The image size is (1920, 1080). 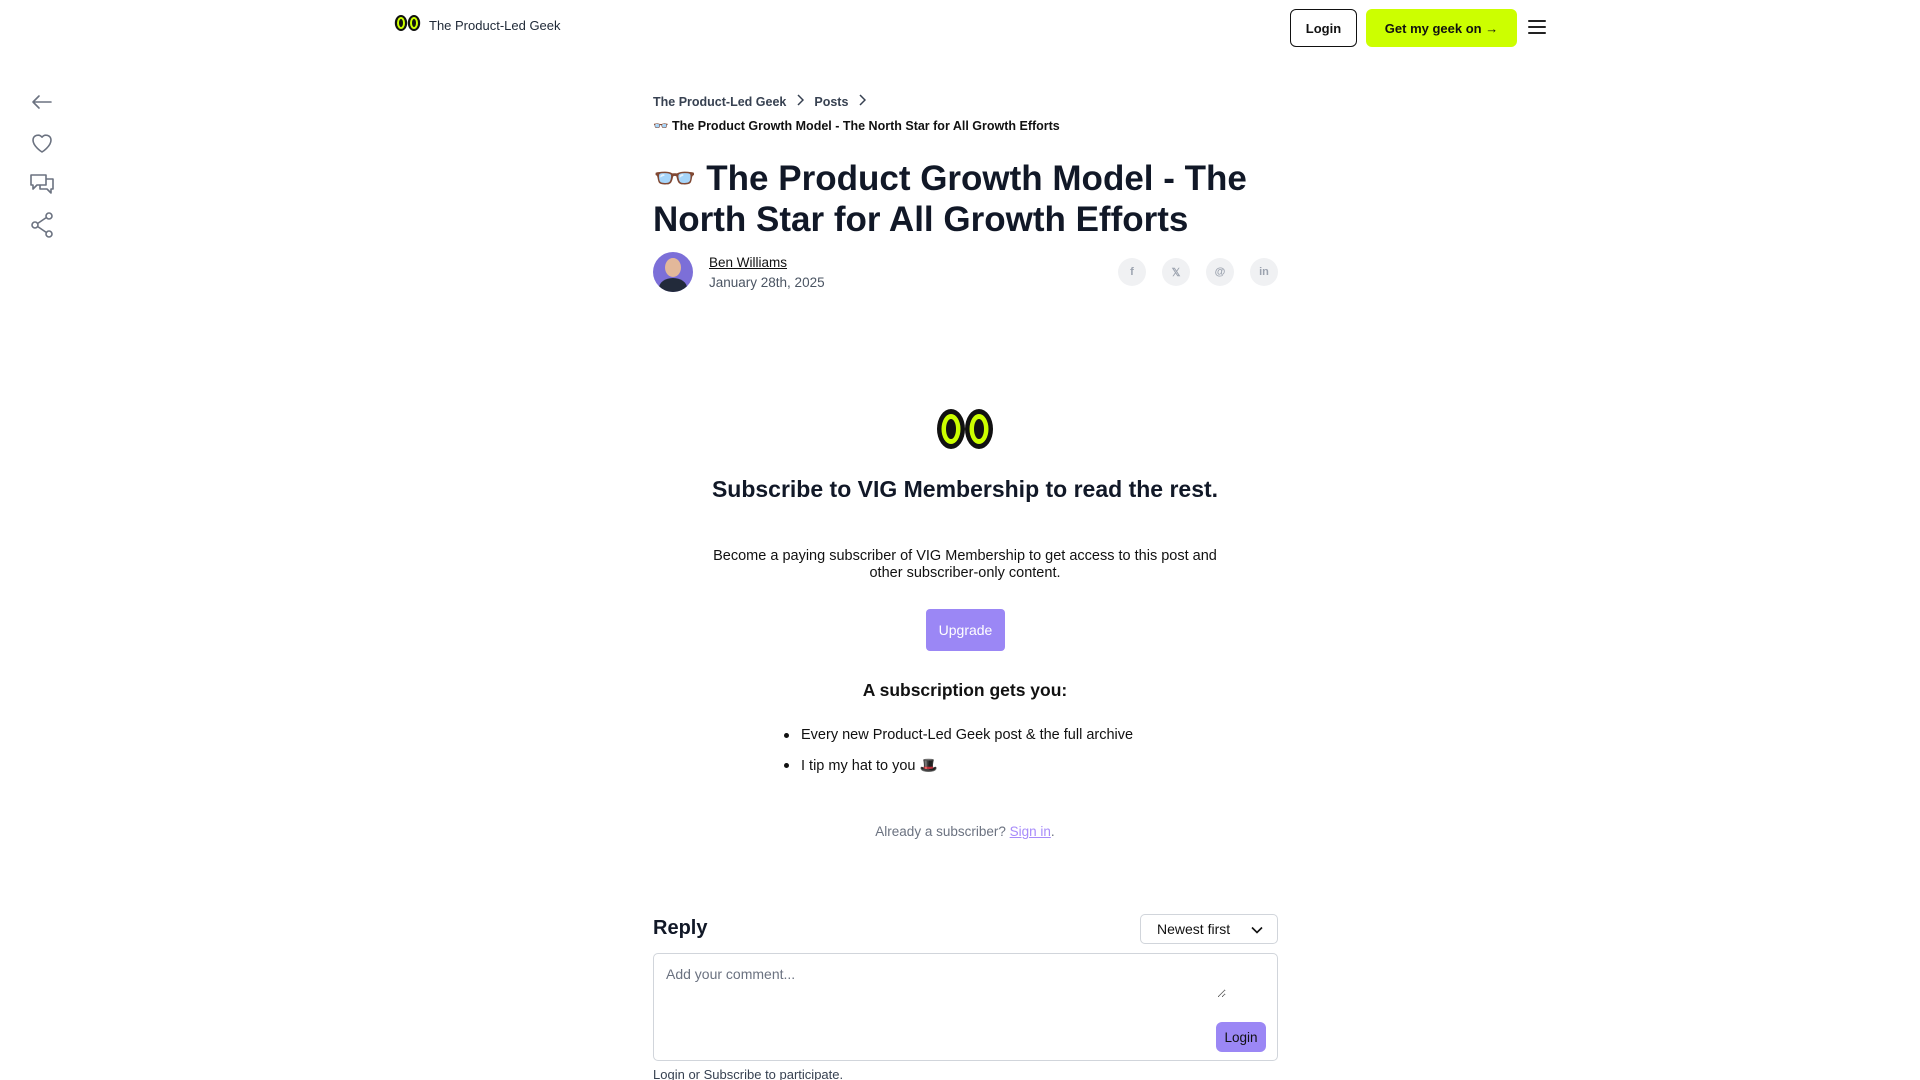 I want to click on paywall-logo-icon, so click(x=965, y=431).